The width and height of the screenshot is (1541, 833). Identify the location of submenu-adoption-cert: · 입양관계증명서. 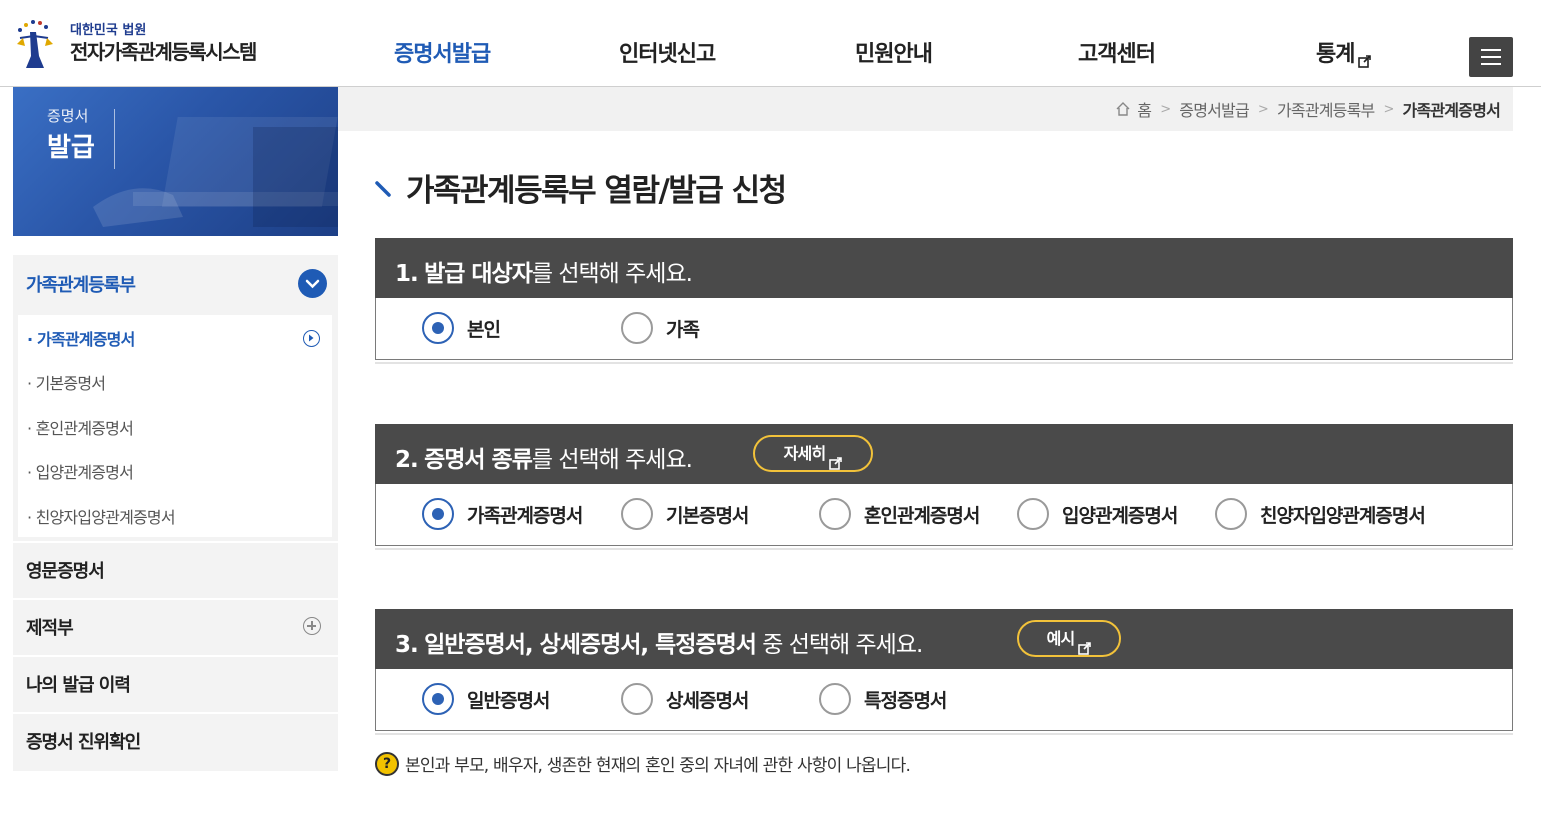
(80, 471).